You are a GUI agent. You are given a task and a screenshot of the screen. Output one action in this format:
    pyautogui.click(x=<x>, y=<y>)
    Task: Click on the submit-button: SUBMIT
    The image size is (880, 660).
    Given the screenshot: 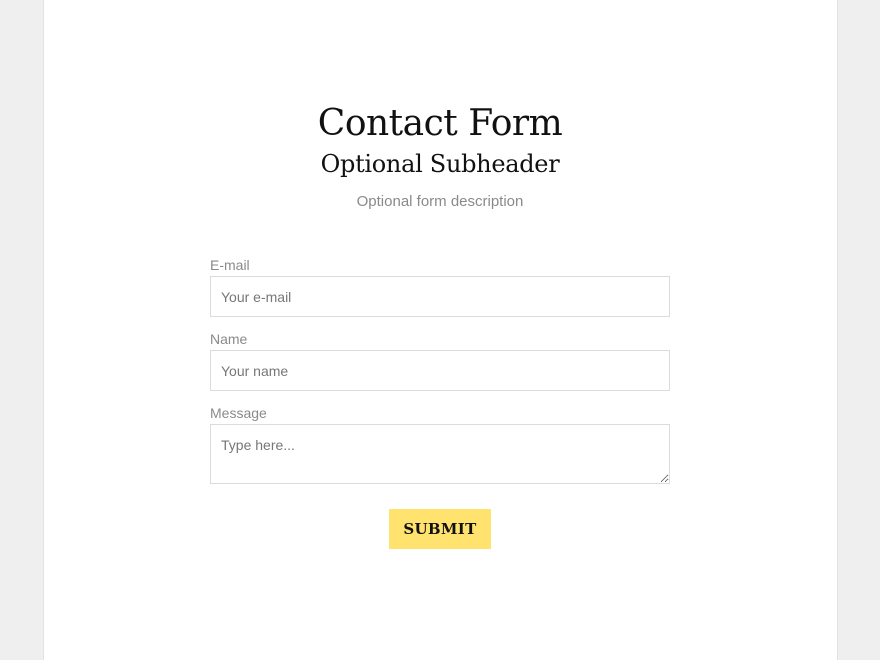 What is the action you would take?
    pyautogui.click(x=440, y=529)
    